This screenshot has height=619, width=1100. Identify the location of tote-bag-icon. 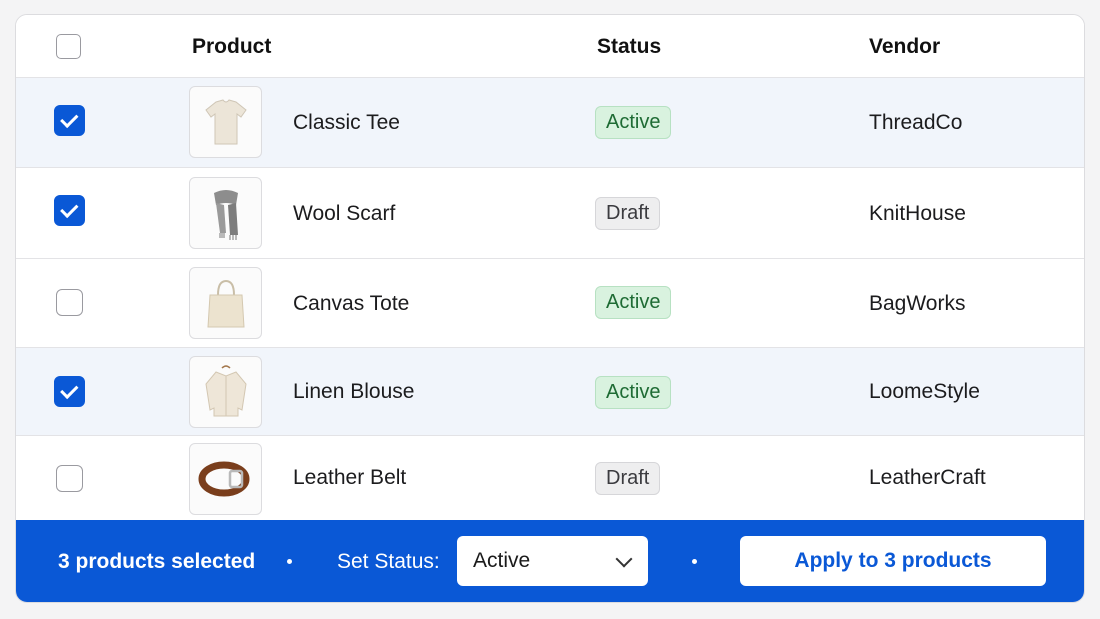
(225, 303).